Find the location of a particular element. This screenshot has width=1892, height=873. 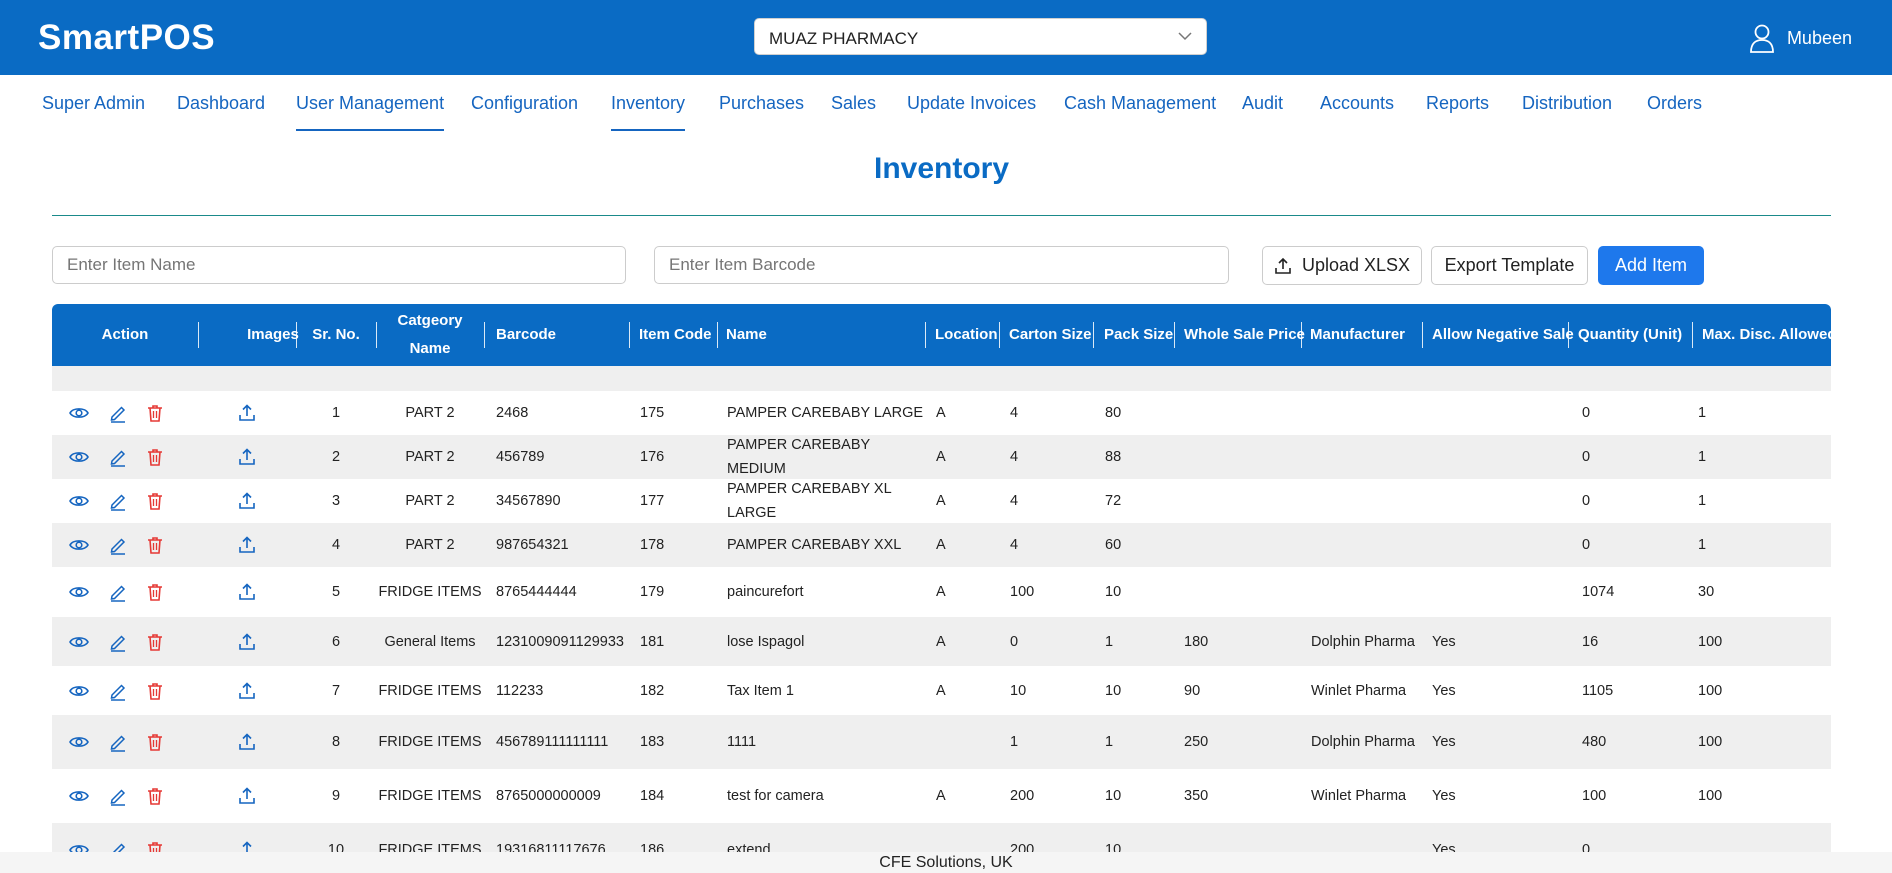

cell-wholesale-price is located at coordinates (1241, 545).